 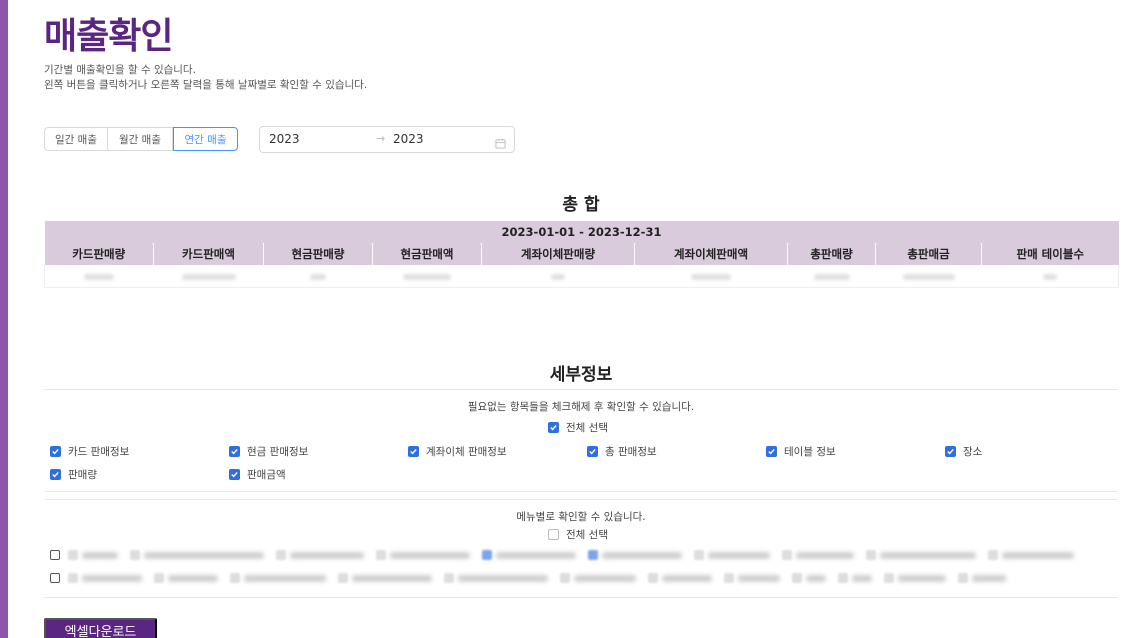 What do you see at coordinates (587, 535) in the screenshot?
I see `menu-select-all-label: 전체 선택` at bounding box center [587, 535].